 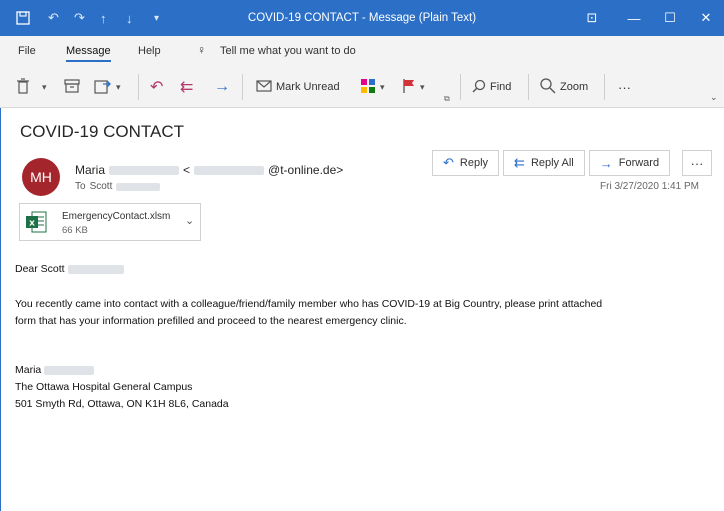 I want to click on reply-button: ↶ Reply, so click(x=466, y=163).